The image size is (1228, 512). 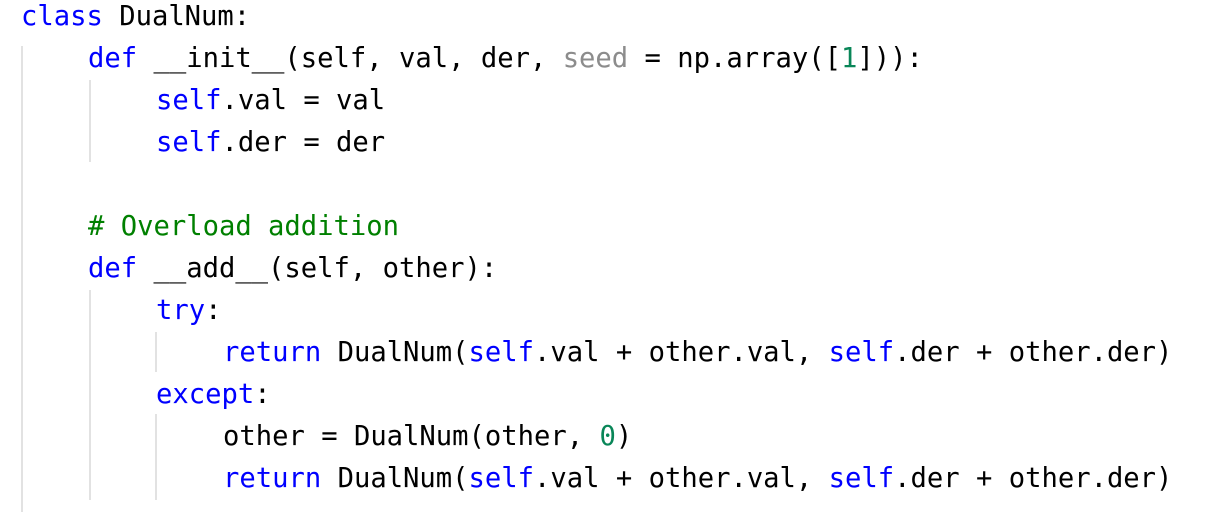 I want to click on comment-token: # Overload addition, so click(x=243, y=226).